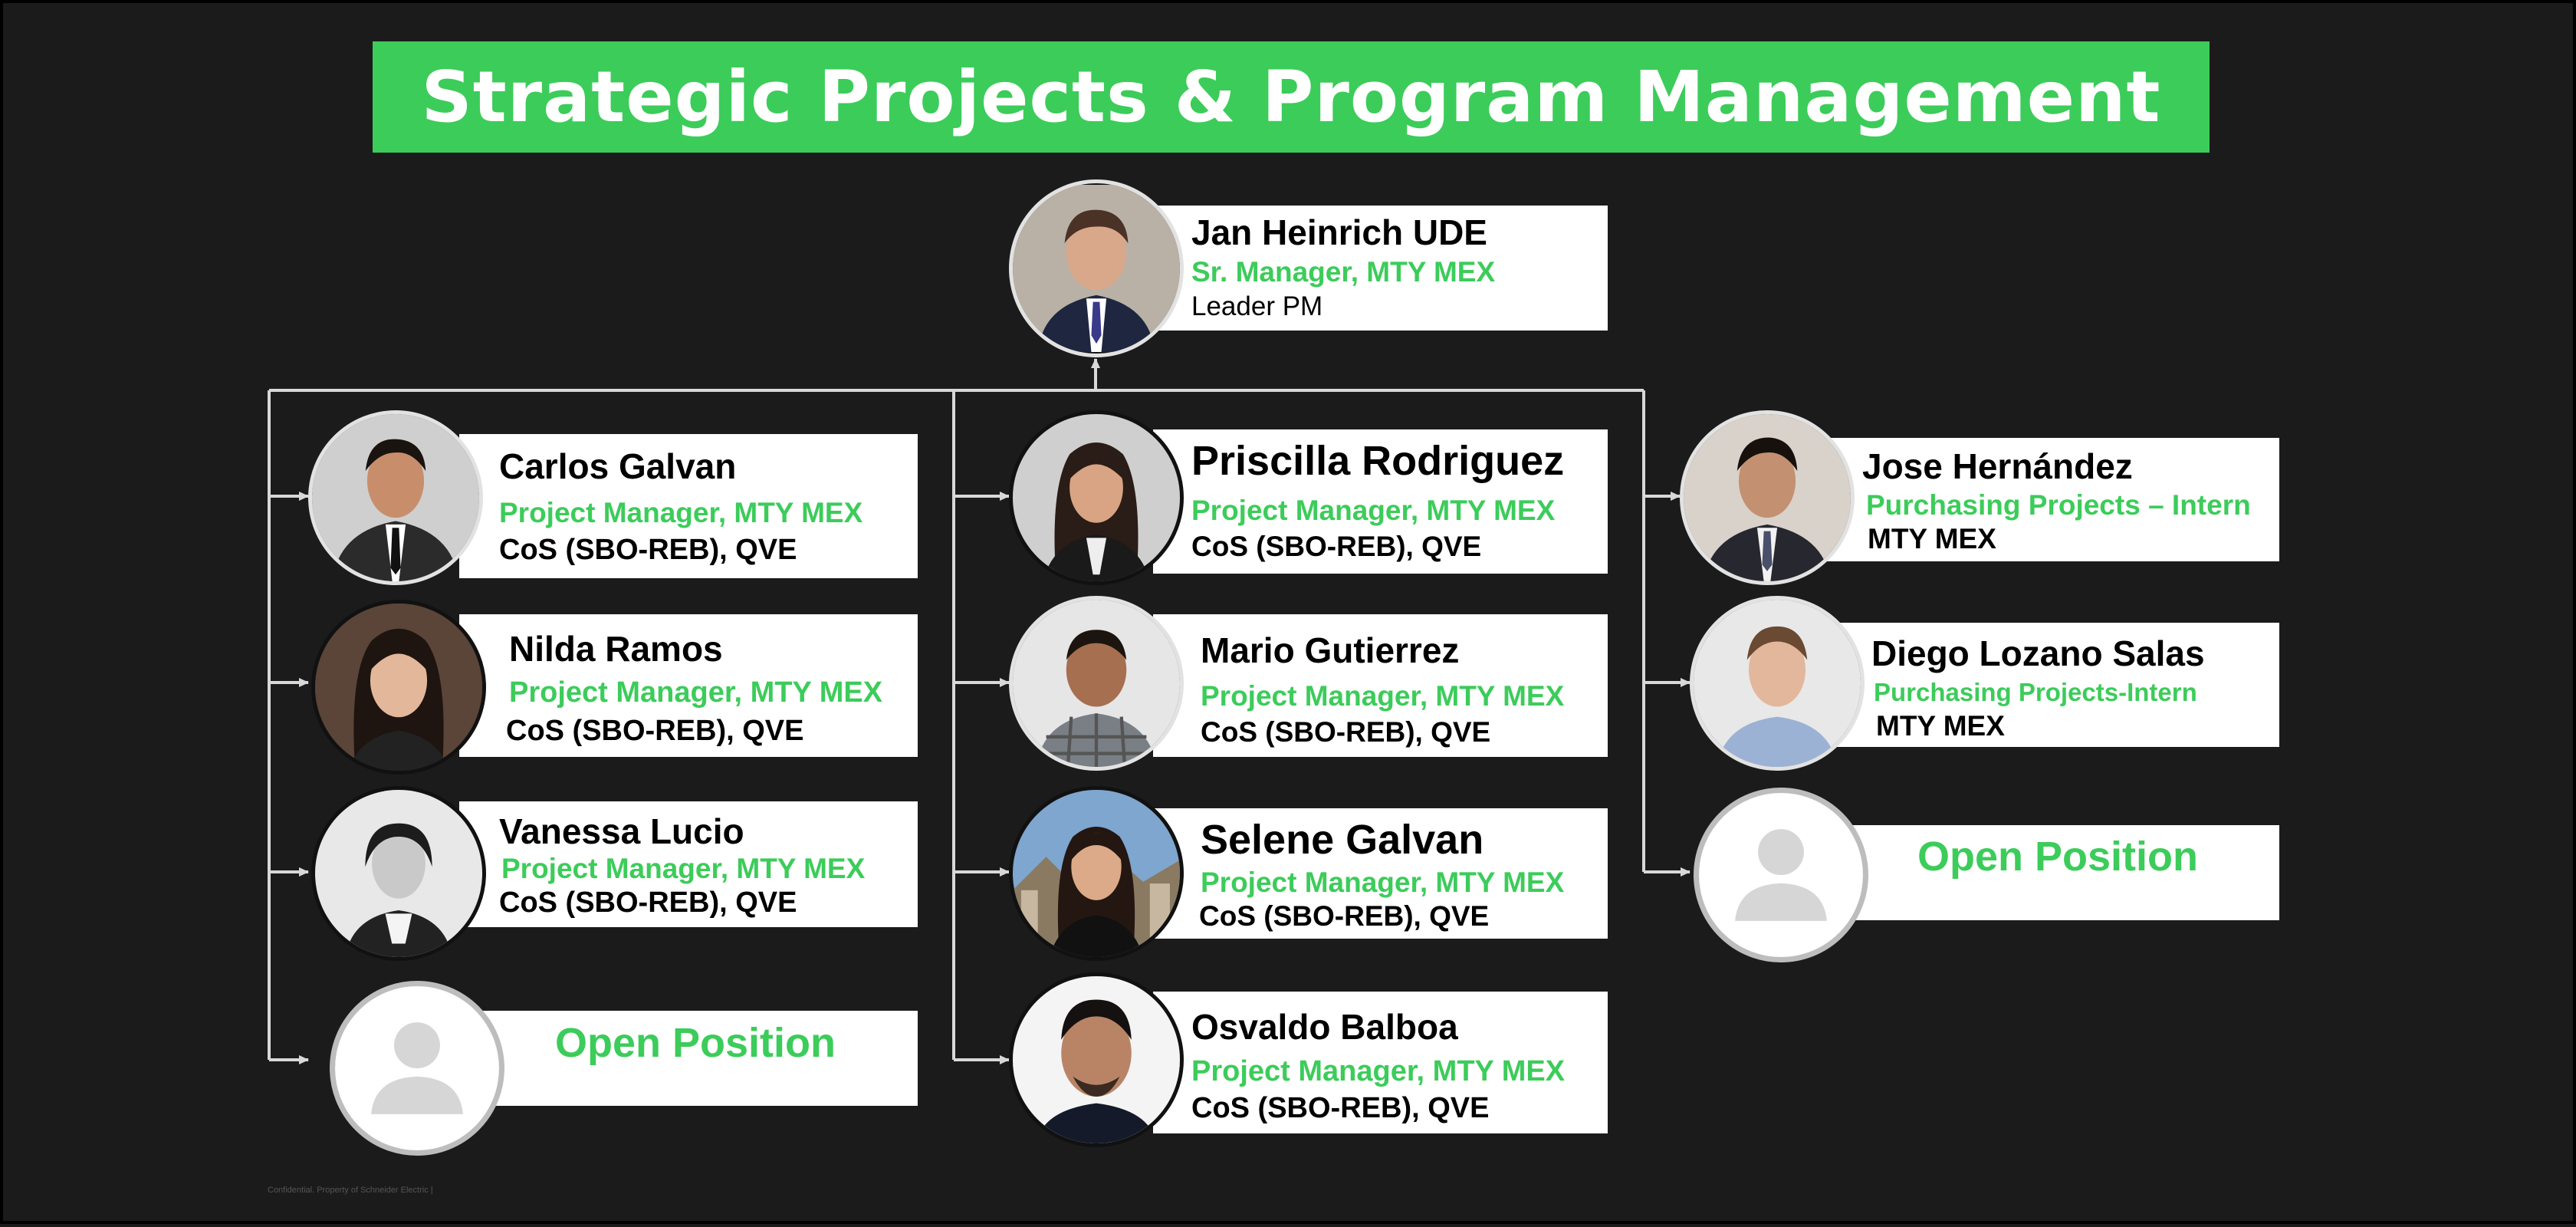 The width and height of the screenshot is (2576, 1227). Describe the element at coordinates (1343, 272) in the screenshot. I see `leader-role: Sr. Manager, MTY MEX` at that location.